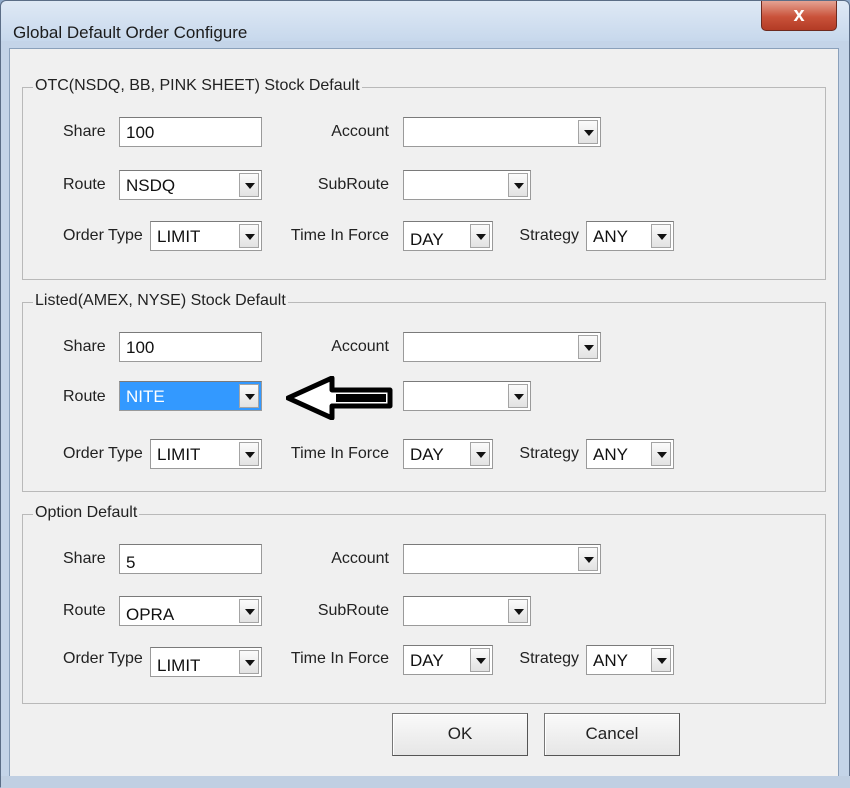 The image size is (850, 788). What do you see at coordinates (179, 236) in the screenshot?
I see `otc-order-type-value: LIMIT` at bounding box center [179, 236].